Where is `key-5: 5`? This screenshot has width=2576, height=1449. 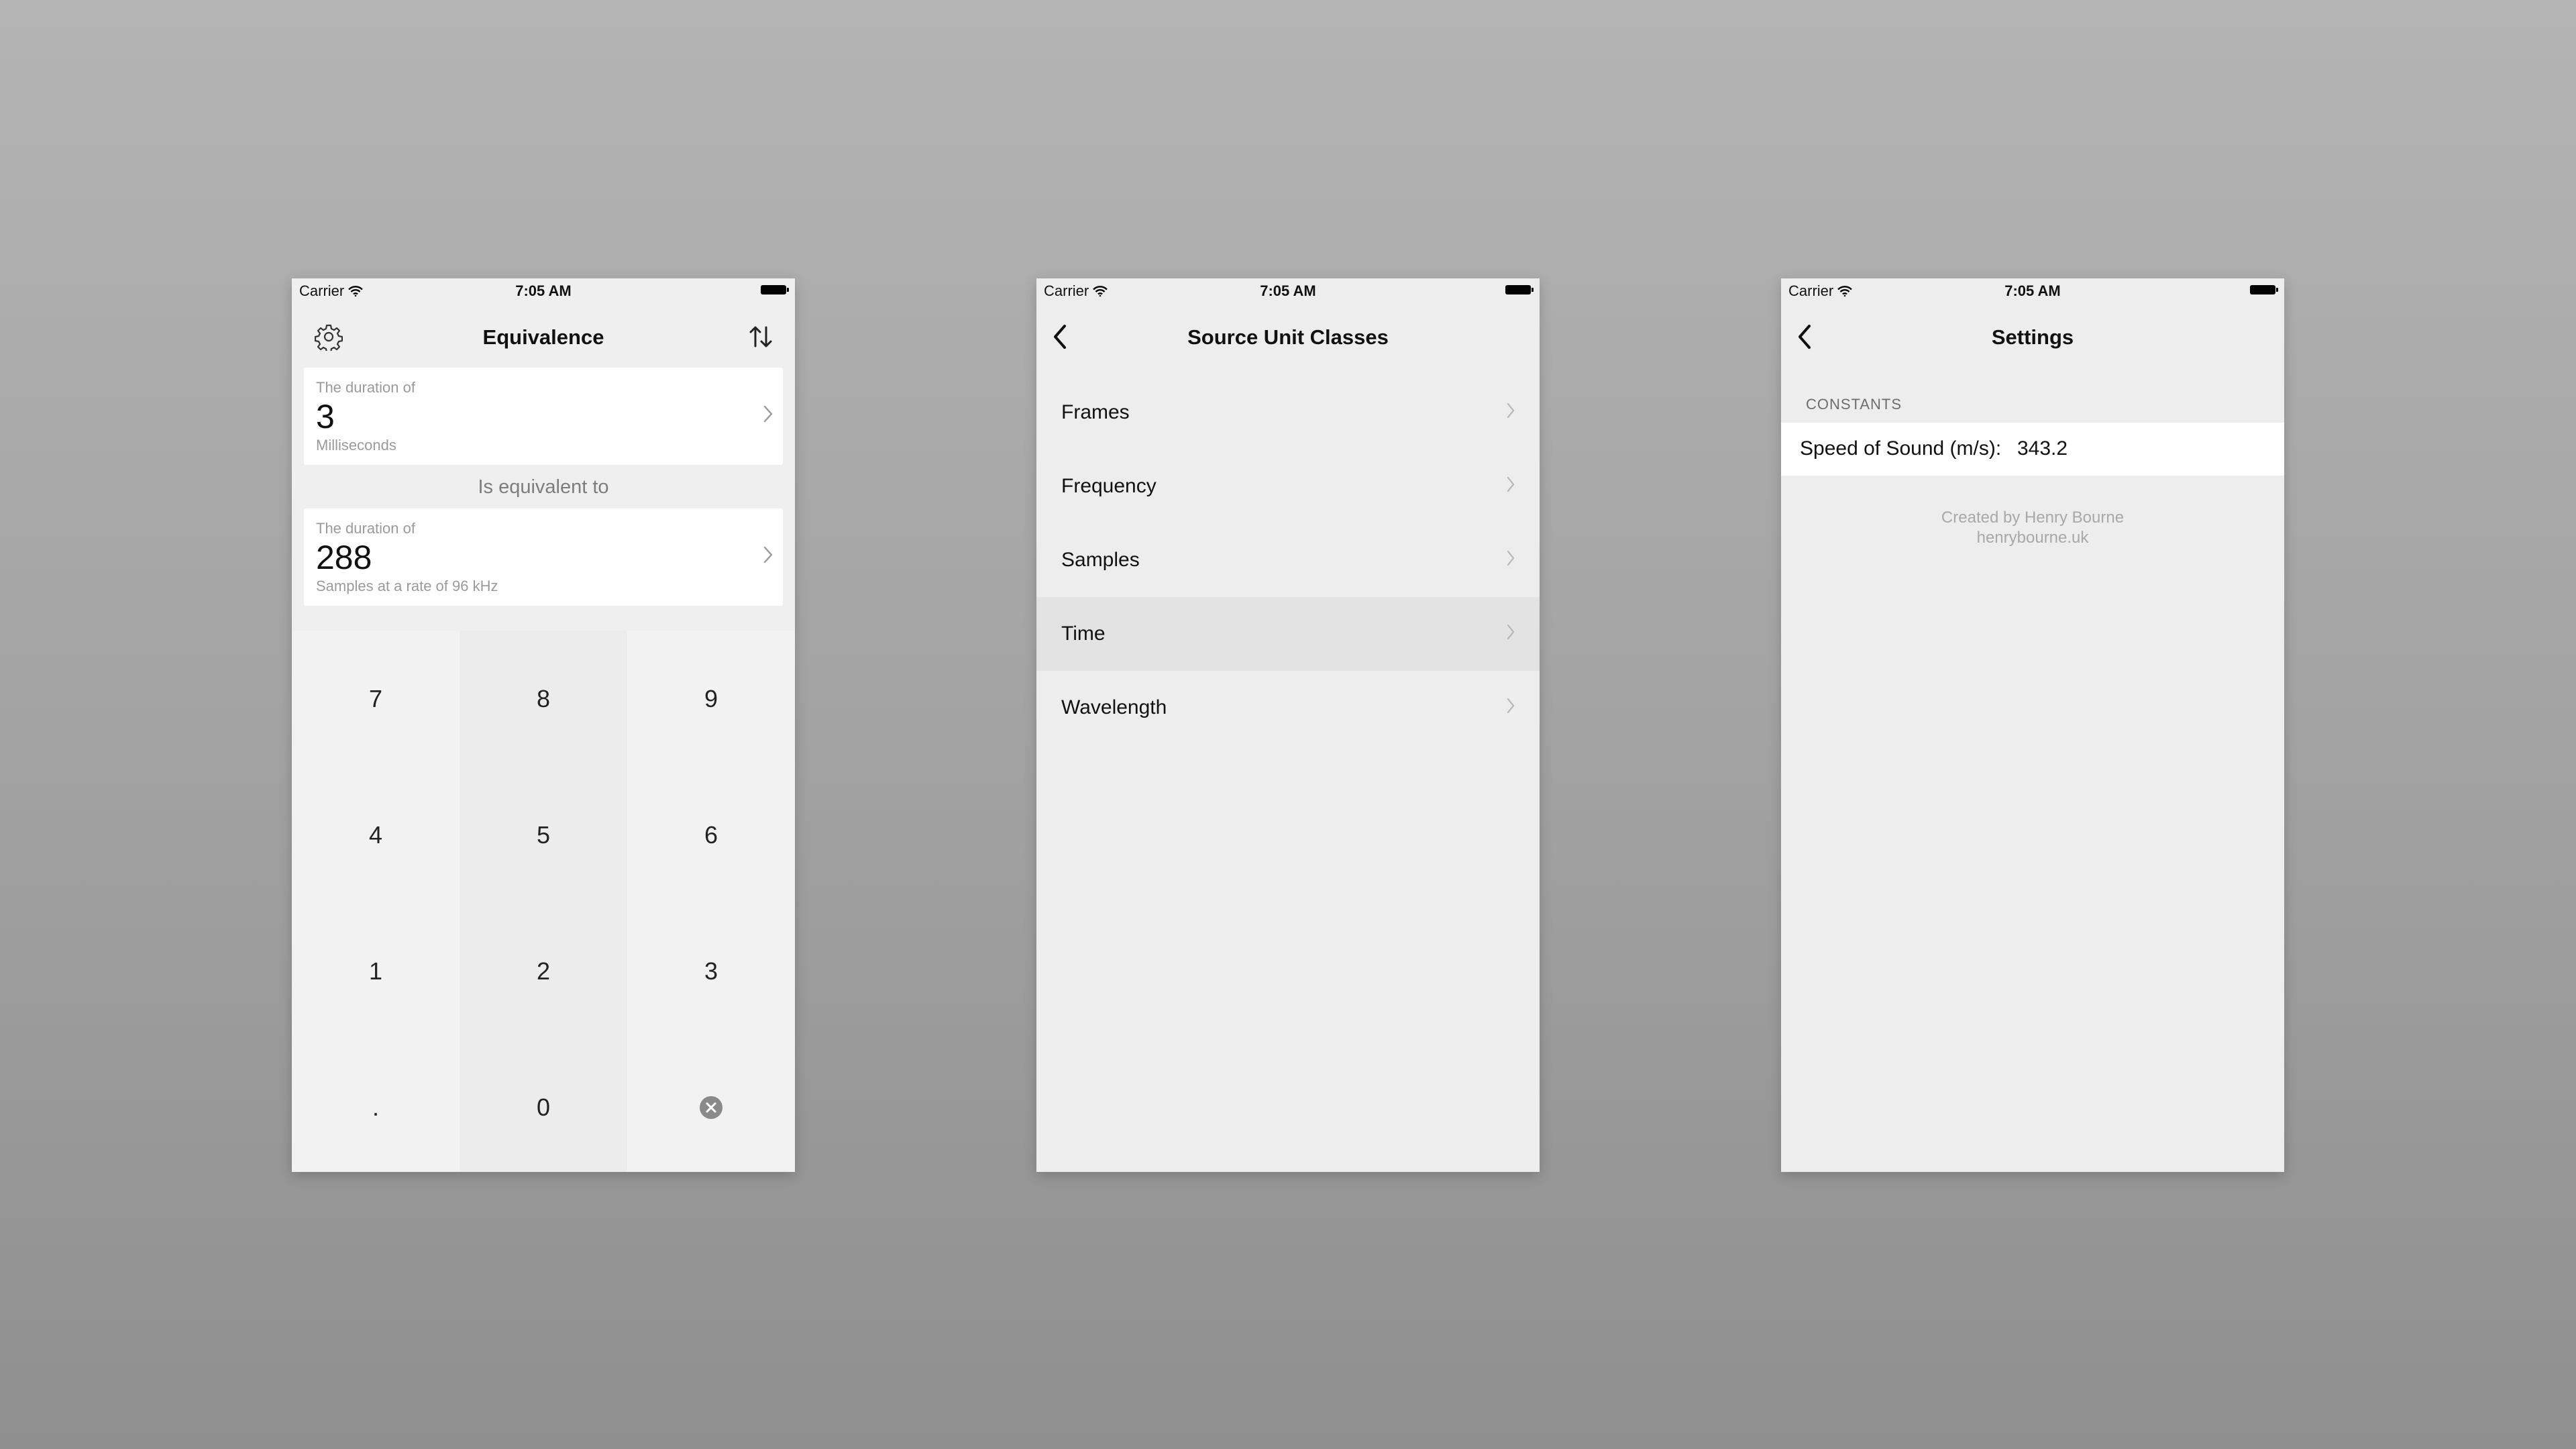
key-5: 5 is located at coordinates (543, 835).